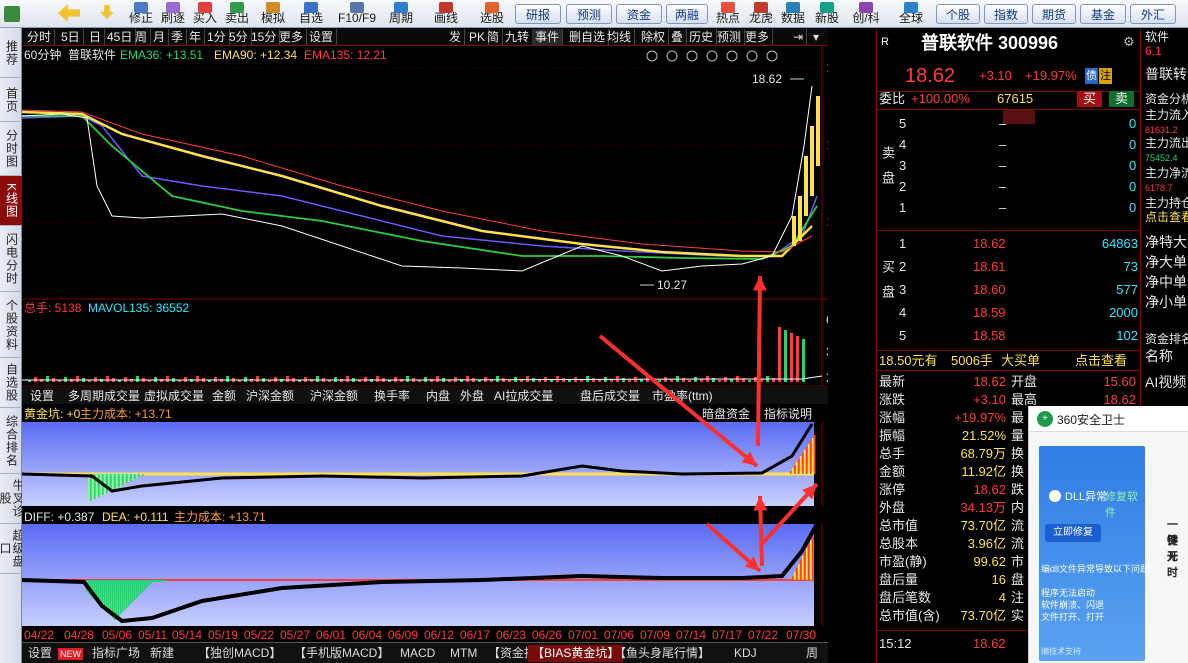 The height and width of the screenshot is (663, 1188). I want to click on toolbar-btn-3: 卖出, so click(237, 14).